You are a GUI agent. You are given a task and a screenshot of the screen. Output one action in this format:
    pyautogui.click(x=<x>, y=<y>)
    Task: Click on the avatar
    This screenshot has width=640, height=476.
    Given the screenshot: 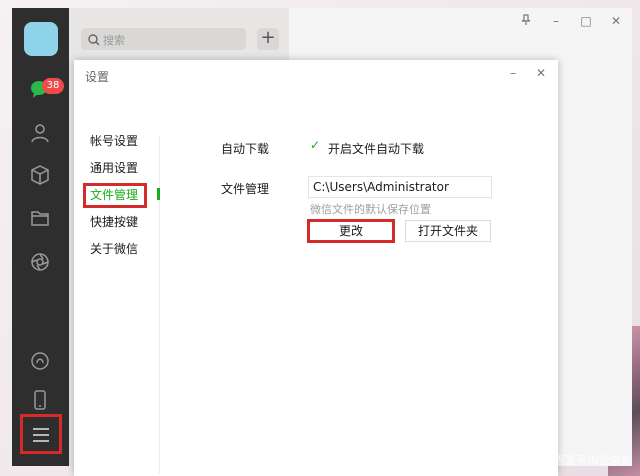 What is the action you would take?
    pyautogui.click(x=41, y=39)
    